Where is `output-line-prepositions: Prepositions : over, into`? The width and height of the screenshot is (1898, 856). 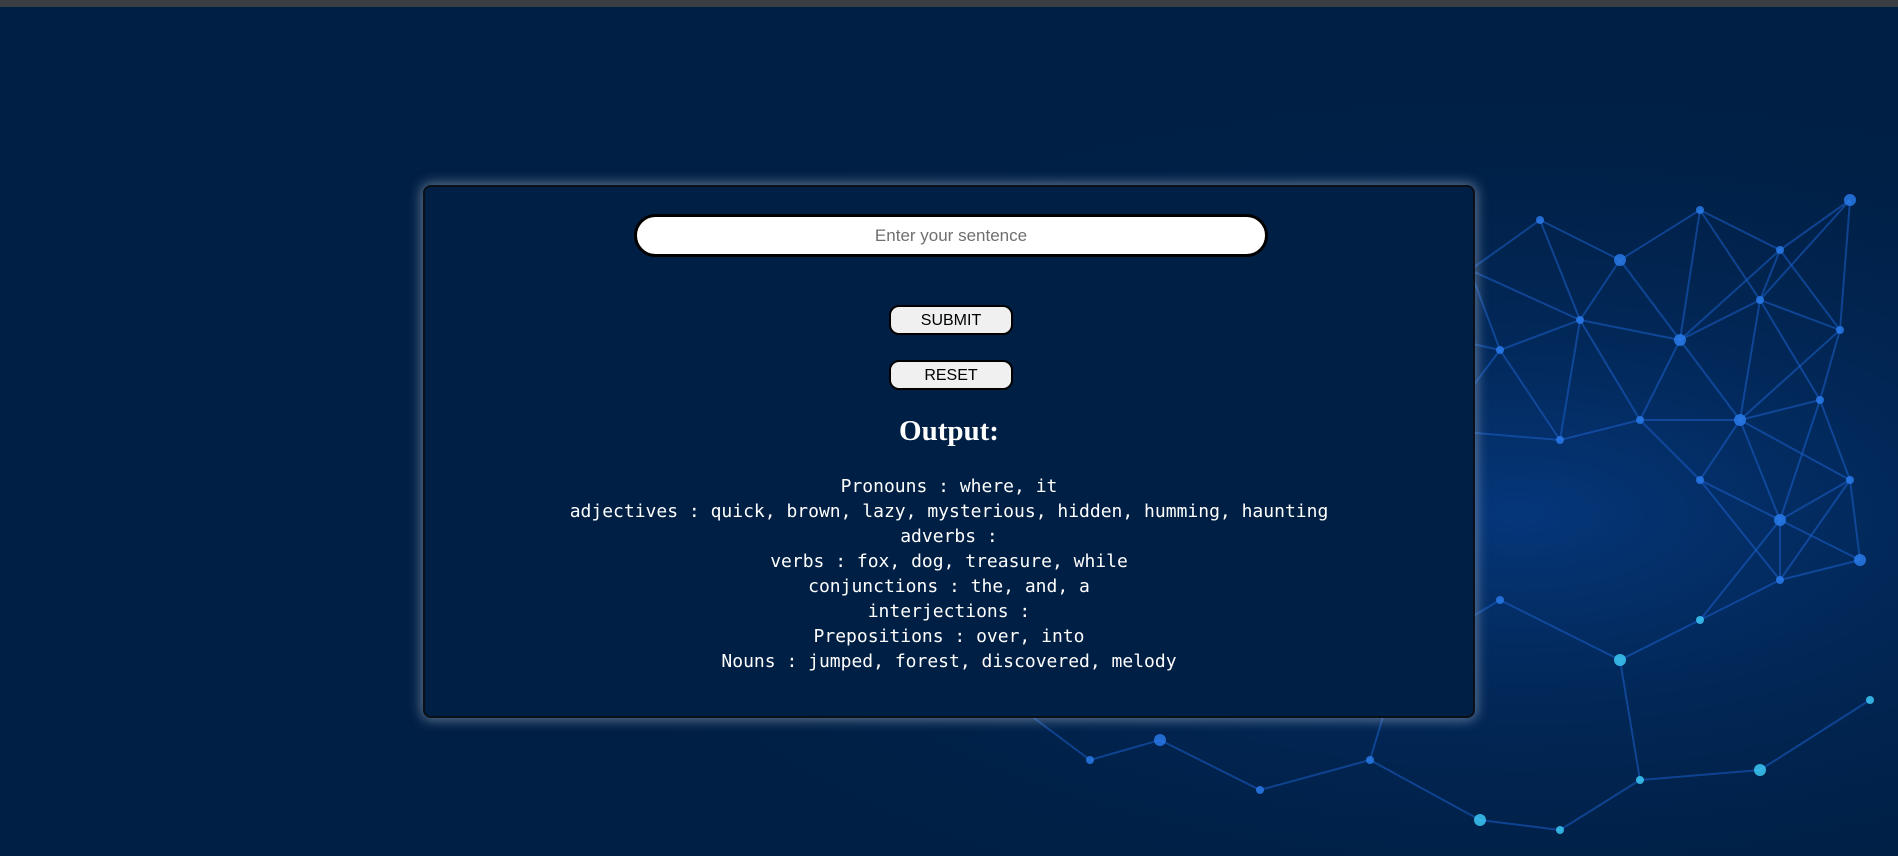 output-line-prepositions: Prepositions : over, into is located at coordinates (949, 636).